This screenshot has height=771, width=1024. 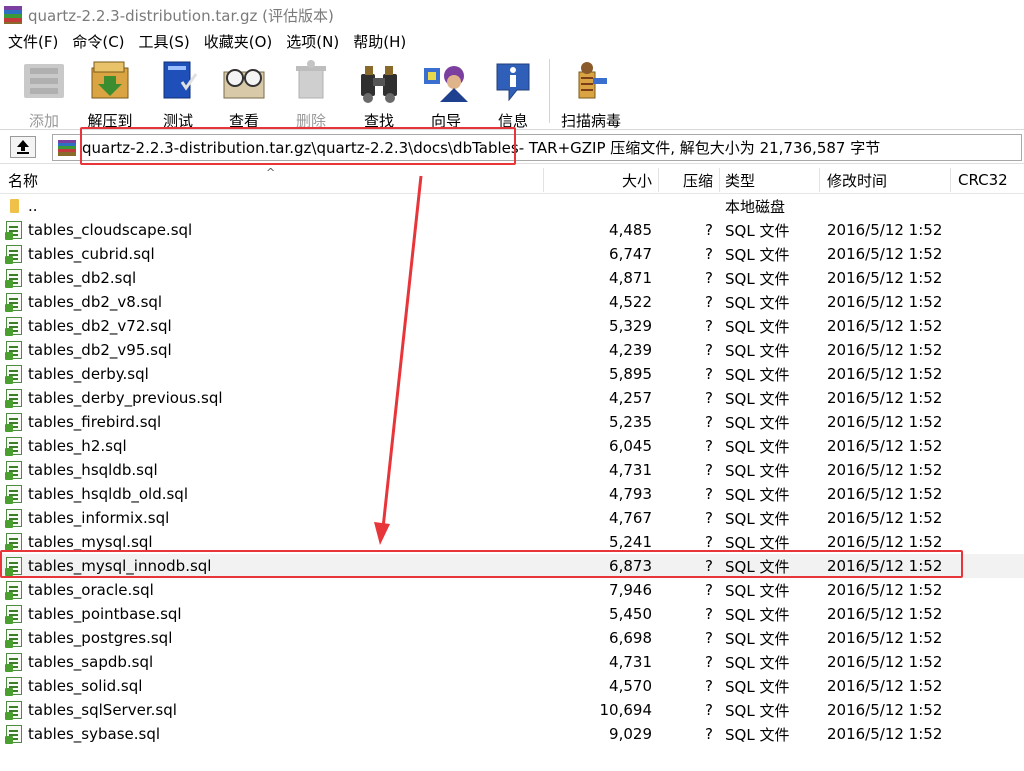 What do you see at coordinates (164, 41) in the screenshot?
I see `menu-tools: 工具(S)` at bounding box center [164, 41].